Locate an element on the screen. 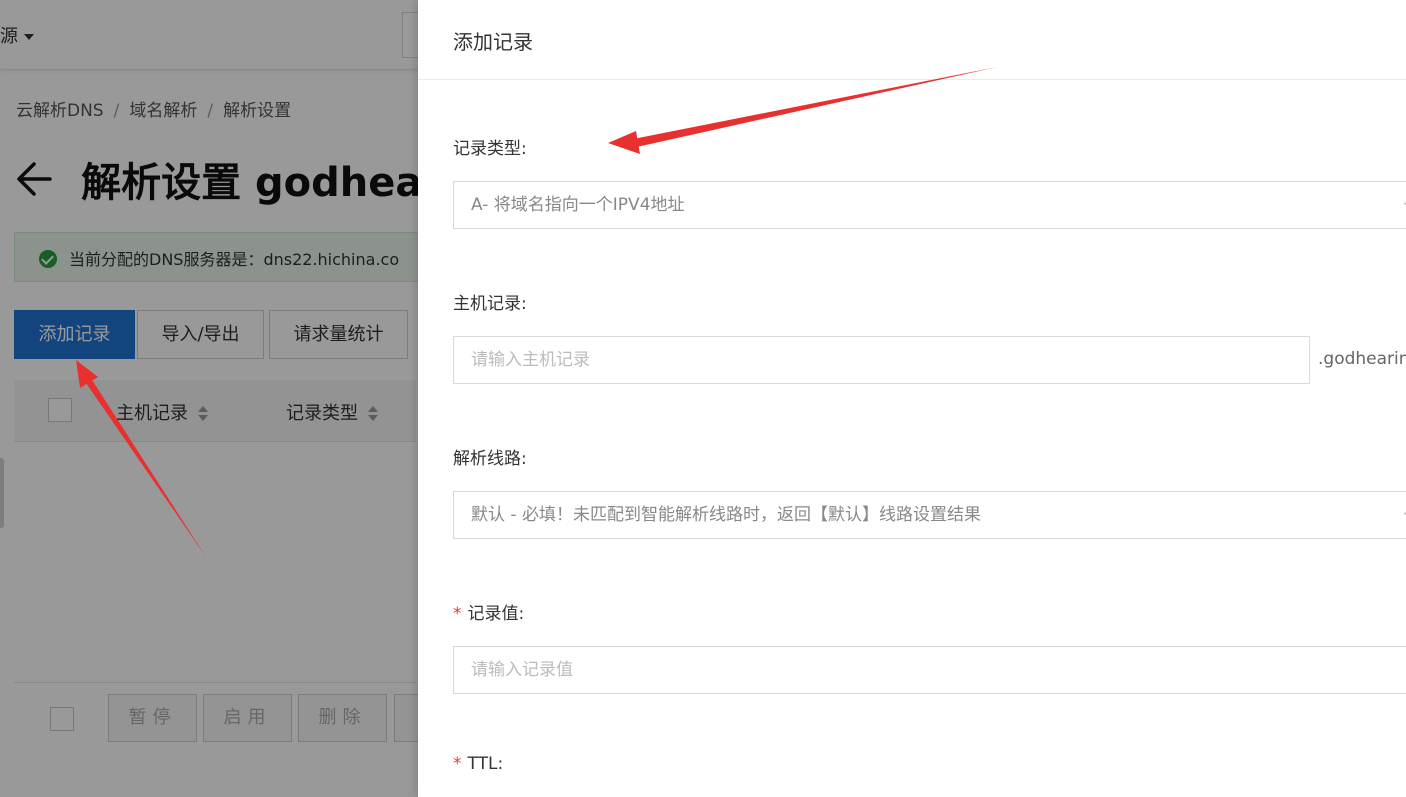 This screenshot has width=1406, height=797. resolve-line-select: 默认 - 必填！未匹配到智能解析线路时，返回【默认】线路设置结果 is located at coordinates (929, 515).